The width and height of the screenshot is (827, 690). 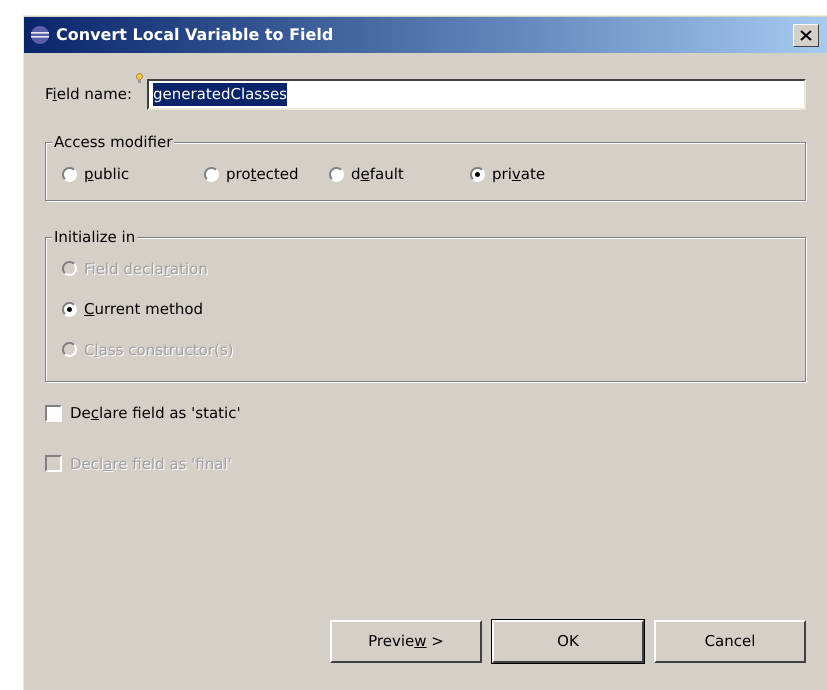 What do you see at coordinates (107, 174) in the screenshot?
I see `radio-label: public` at bounding box center [107, 174].